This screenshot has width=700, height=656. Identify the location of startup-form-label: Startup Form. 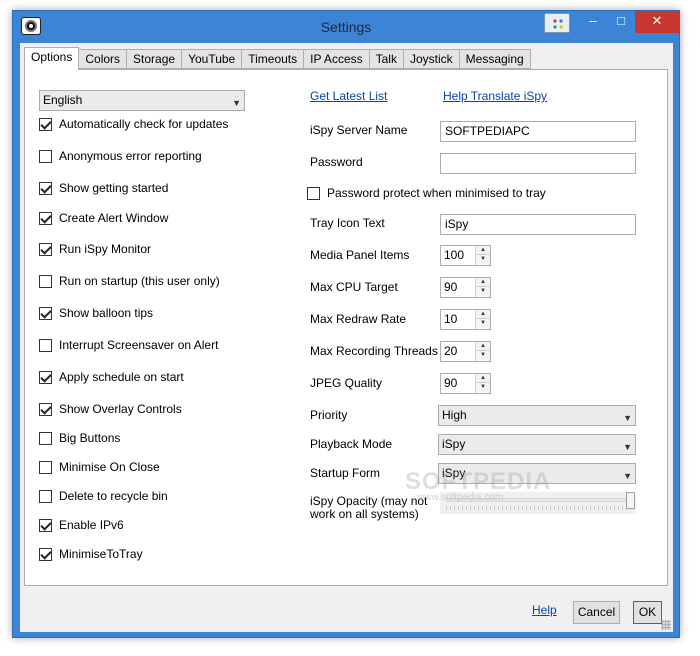
(345, 473).